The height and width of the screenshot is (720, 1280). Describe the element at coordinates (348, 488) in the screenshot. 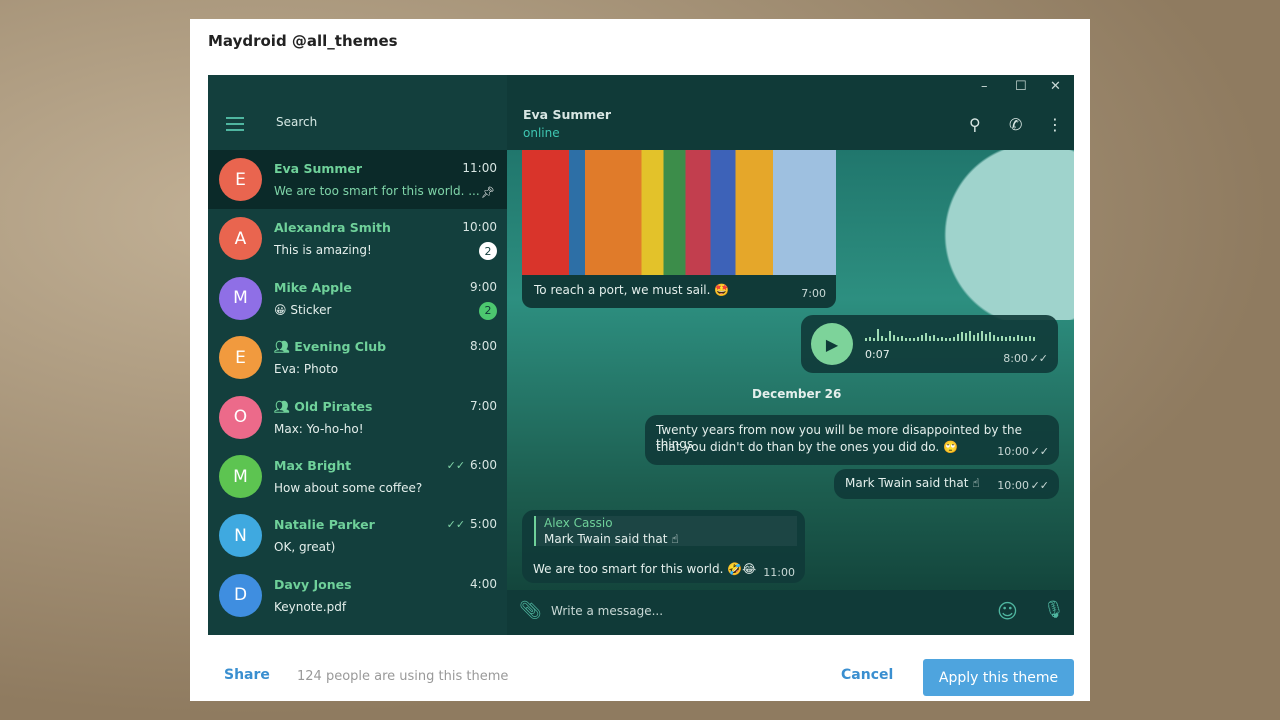

I see `chat-preview: How about some coffee?` at that location.